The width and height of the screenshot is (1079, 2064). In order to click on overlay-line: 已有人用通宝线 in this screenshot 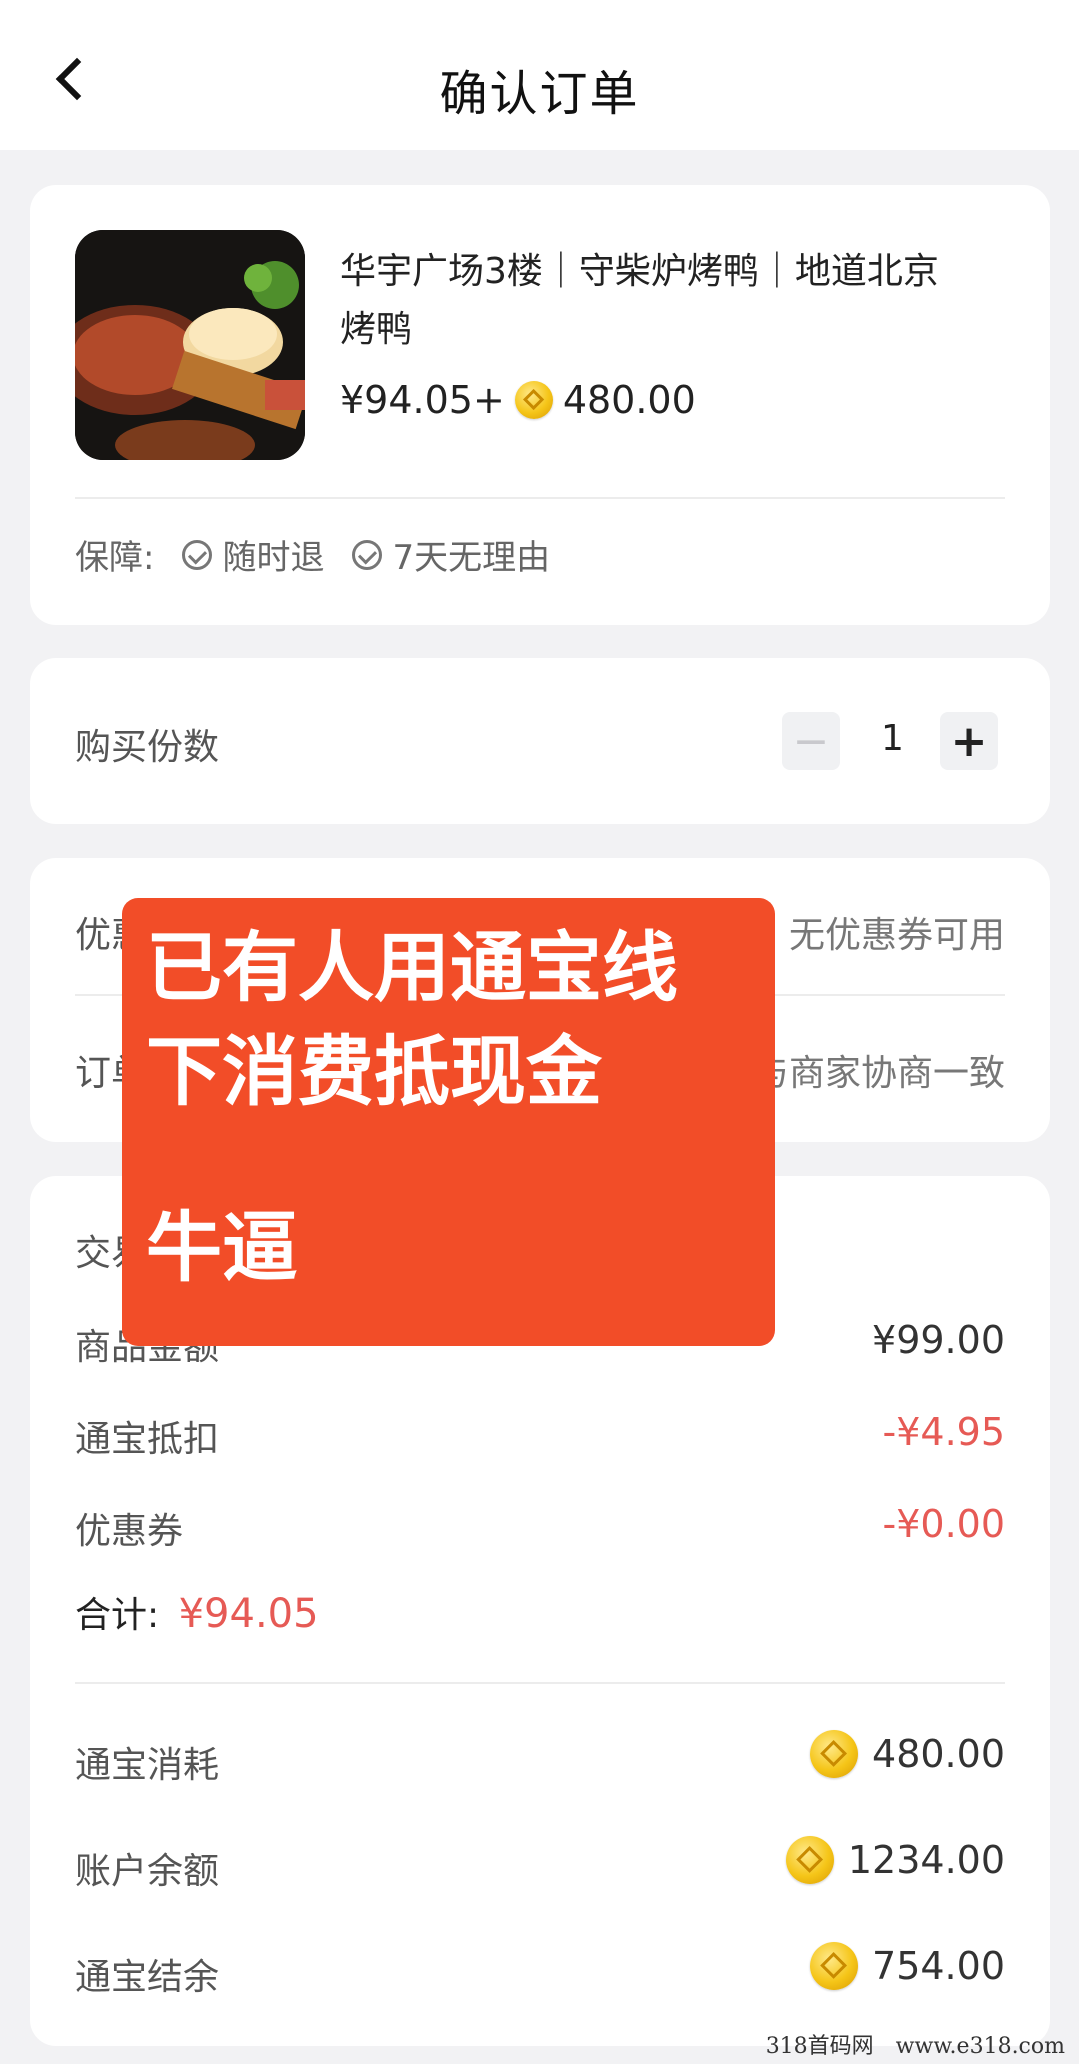, I will do `click(412, 967)`.